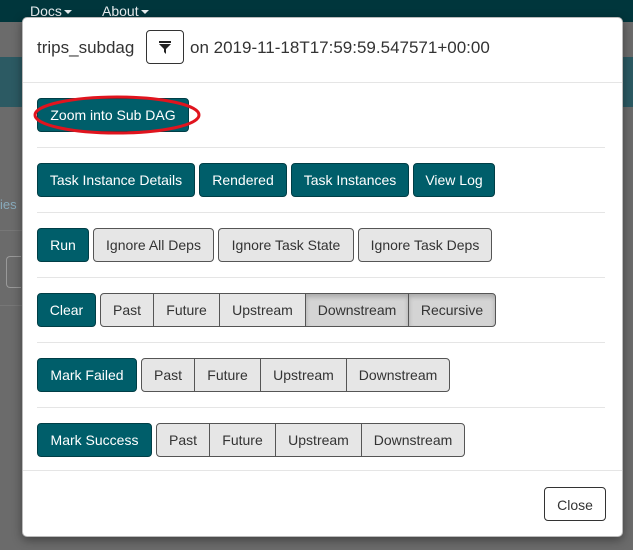 Image resolution: width=633 pixels, height=550 pixels. What do you see at coordinates (116, 180) in the screenshot?
I see `task-instance-details-button: Task Instance Details` at bounding box center [116, 180].